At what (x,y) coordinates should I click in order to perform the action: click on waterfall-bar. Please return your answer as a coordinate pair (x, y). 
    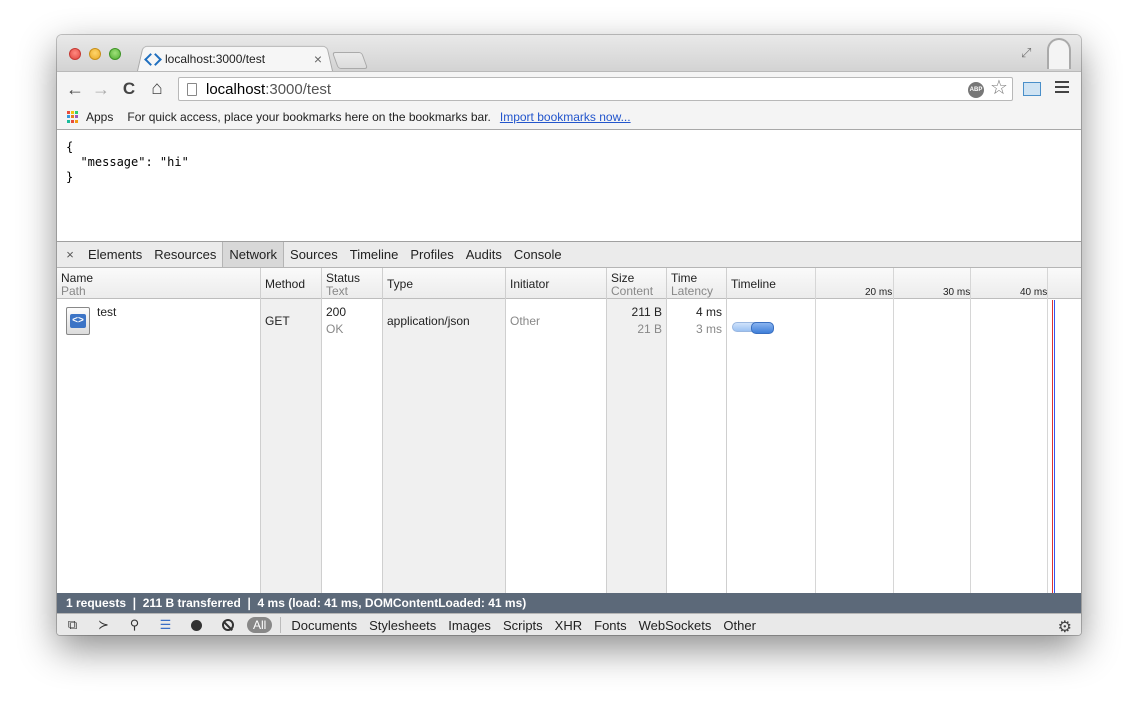
    Looking at the image, I should click on (753, 328).